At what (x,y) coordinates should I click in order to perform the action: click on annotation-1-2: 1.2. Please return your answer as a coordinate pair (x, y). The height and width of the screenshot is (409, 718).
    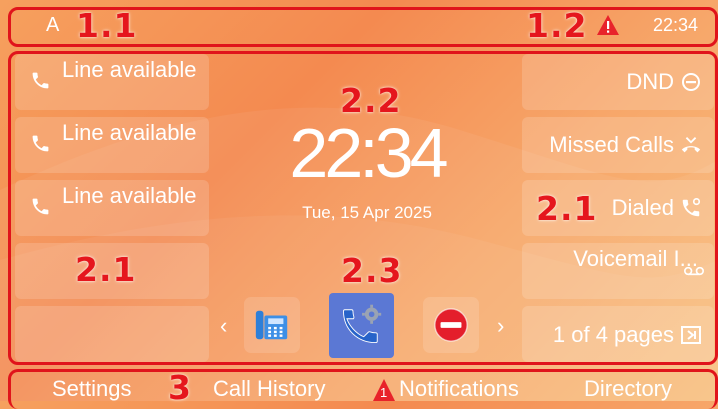
    Looking at the image, I should click on (557, 25).